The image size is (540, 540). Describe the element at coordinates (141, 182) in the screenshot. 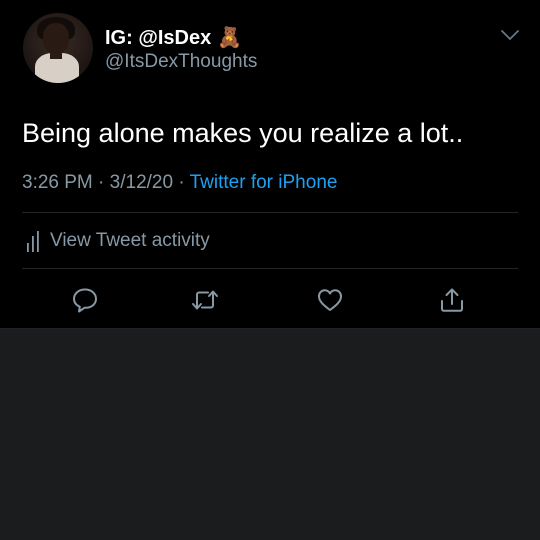

I see `tweet-date: 3/12/20` at that location.